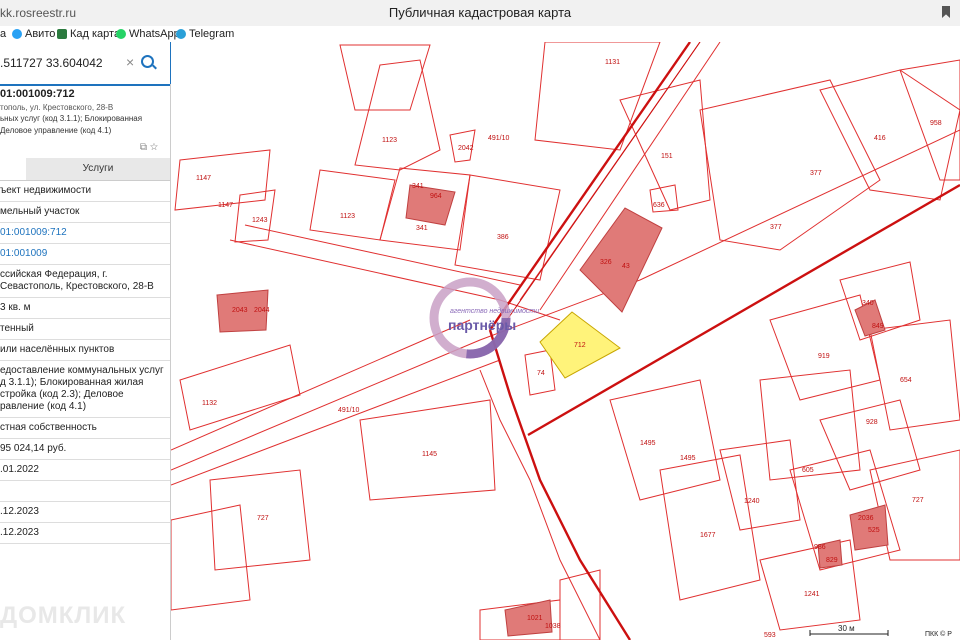 Image resolution: width=960 pixels, height=640 pixels. I want to click on attribute-row: мельный участок, so click(85, 212).